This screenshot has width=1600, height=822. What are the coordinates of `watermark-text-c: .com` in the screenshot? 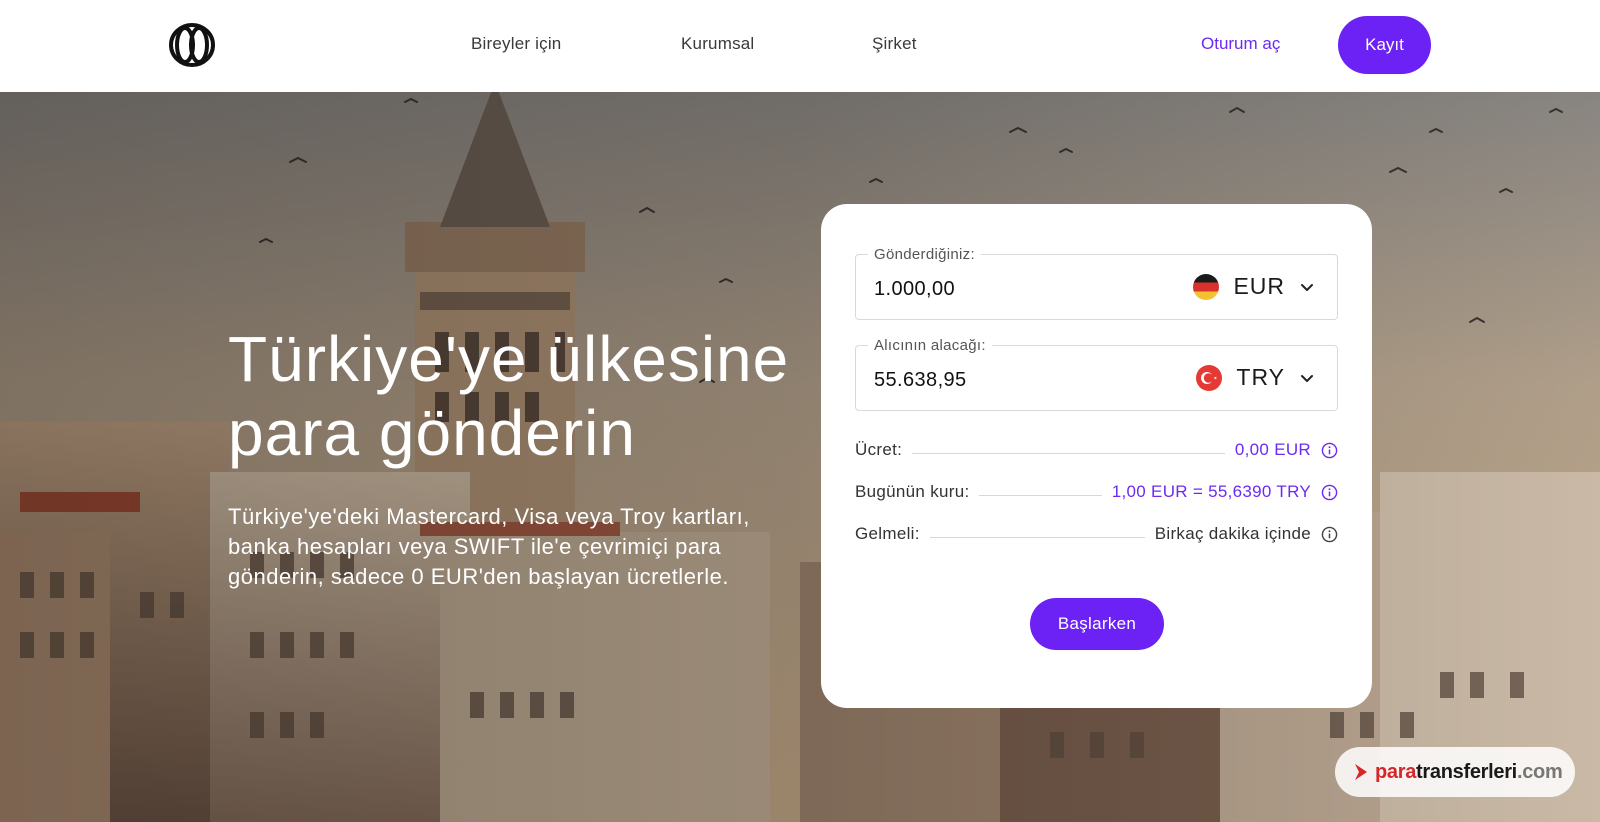 It's located at (1539, 771).